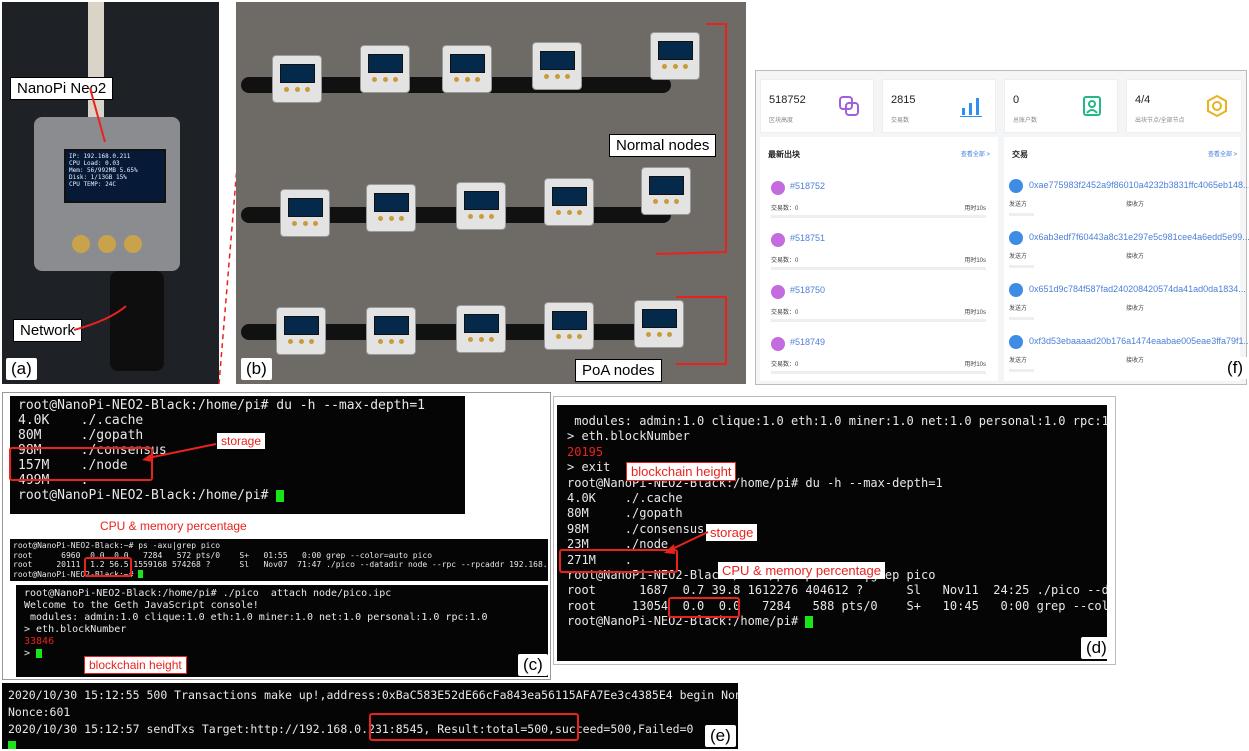  What do you see at coordinates (879, 198) in the screenshot?
I see `block-item: #518752 交易数：0 用时10s` at bounding box center [879, 198].